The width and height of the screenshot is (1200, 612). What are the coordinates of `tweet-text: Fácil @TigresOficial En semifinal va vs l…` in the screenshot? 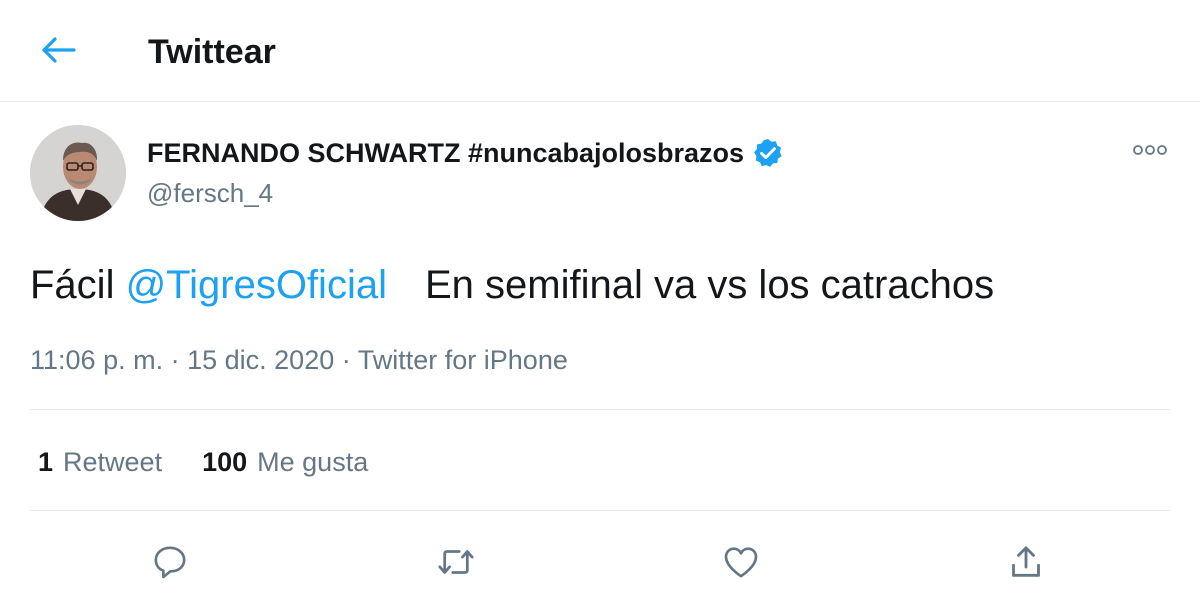 It's located at (512, 285).